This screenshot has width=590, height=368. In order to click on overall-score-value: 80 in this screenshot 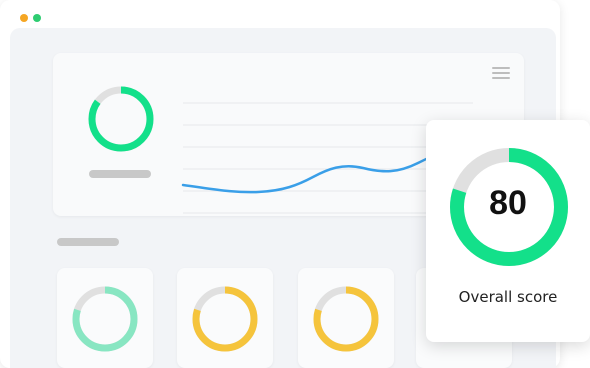, I will do `click(508, 203)`.